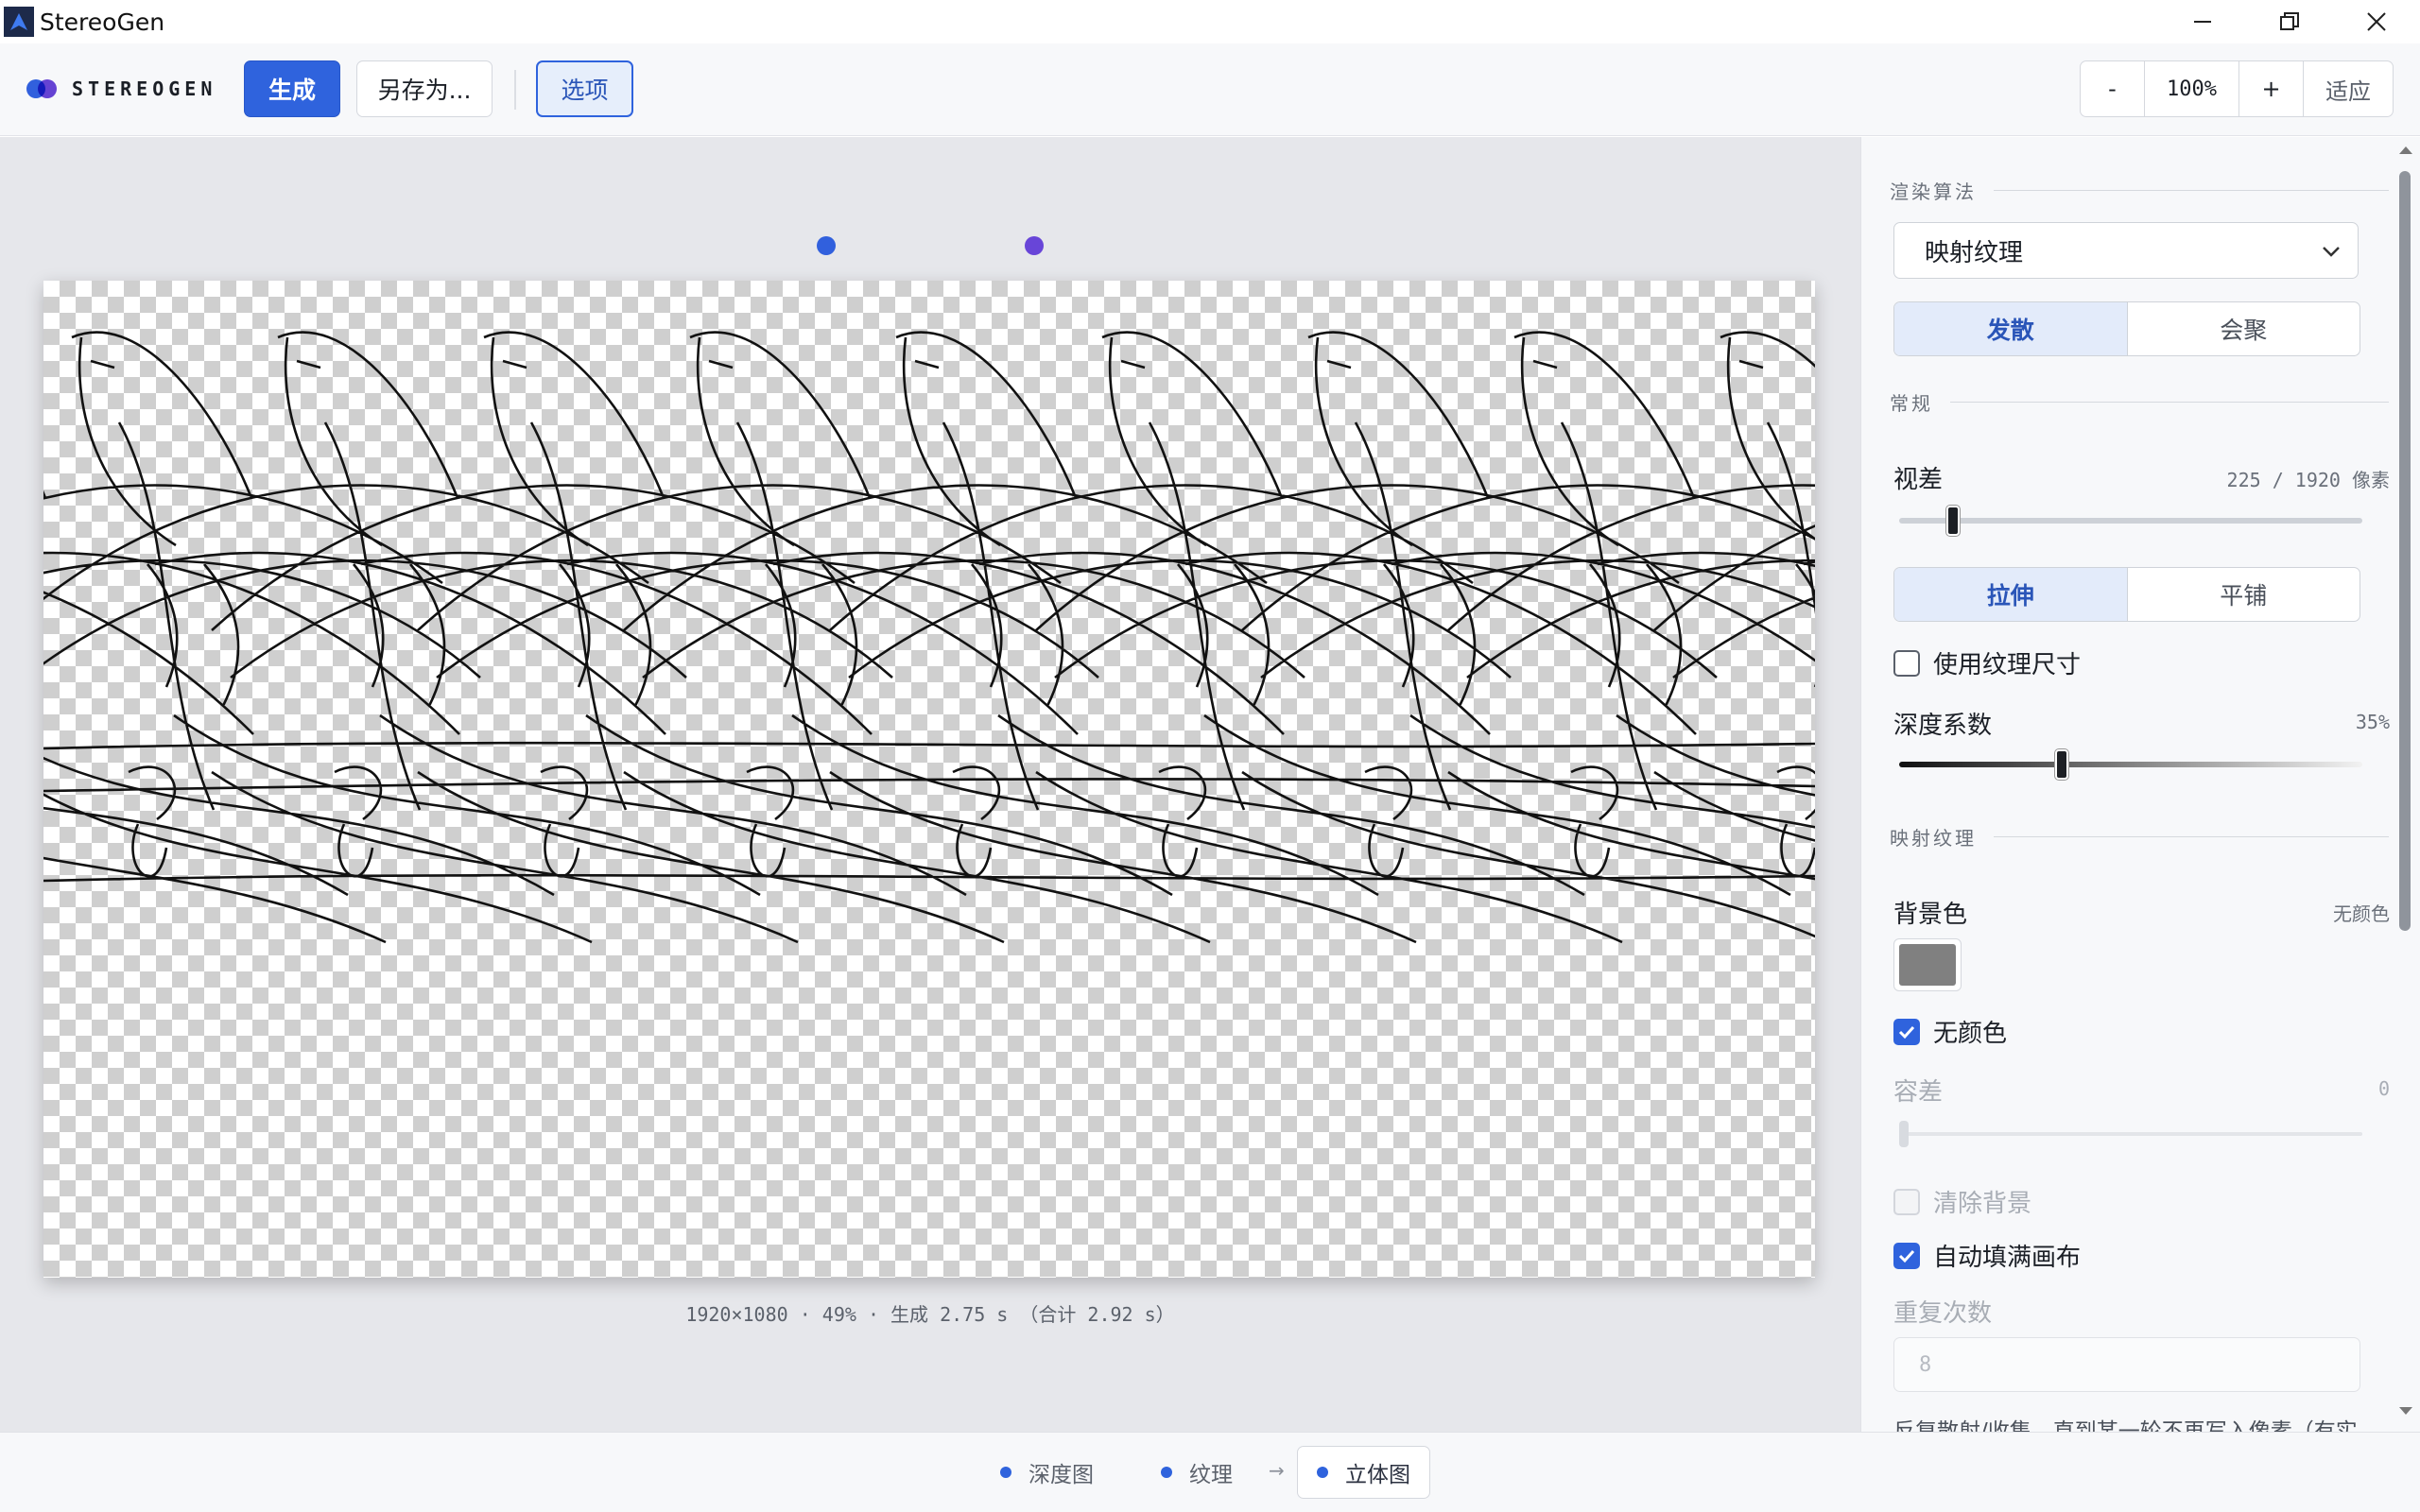 The height and width of the screenshot is (1512, 2420). Describe the element at coordinates (2011, 328) in the screenshot. I see `divergent-option: 发散` at that location.